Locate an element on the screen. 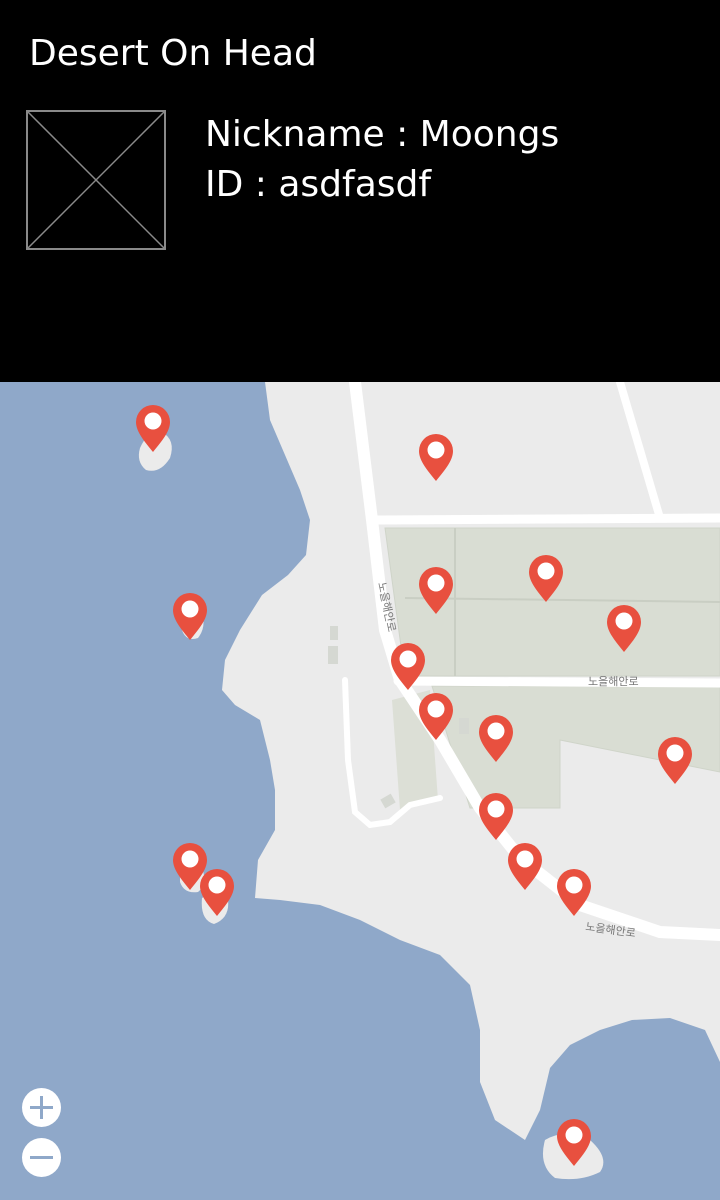 The width and height of the screenshot is (720, 1200). plus-icon is located at coordinates (41, 1107).